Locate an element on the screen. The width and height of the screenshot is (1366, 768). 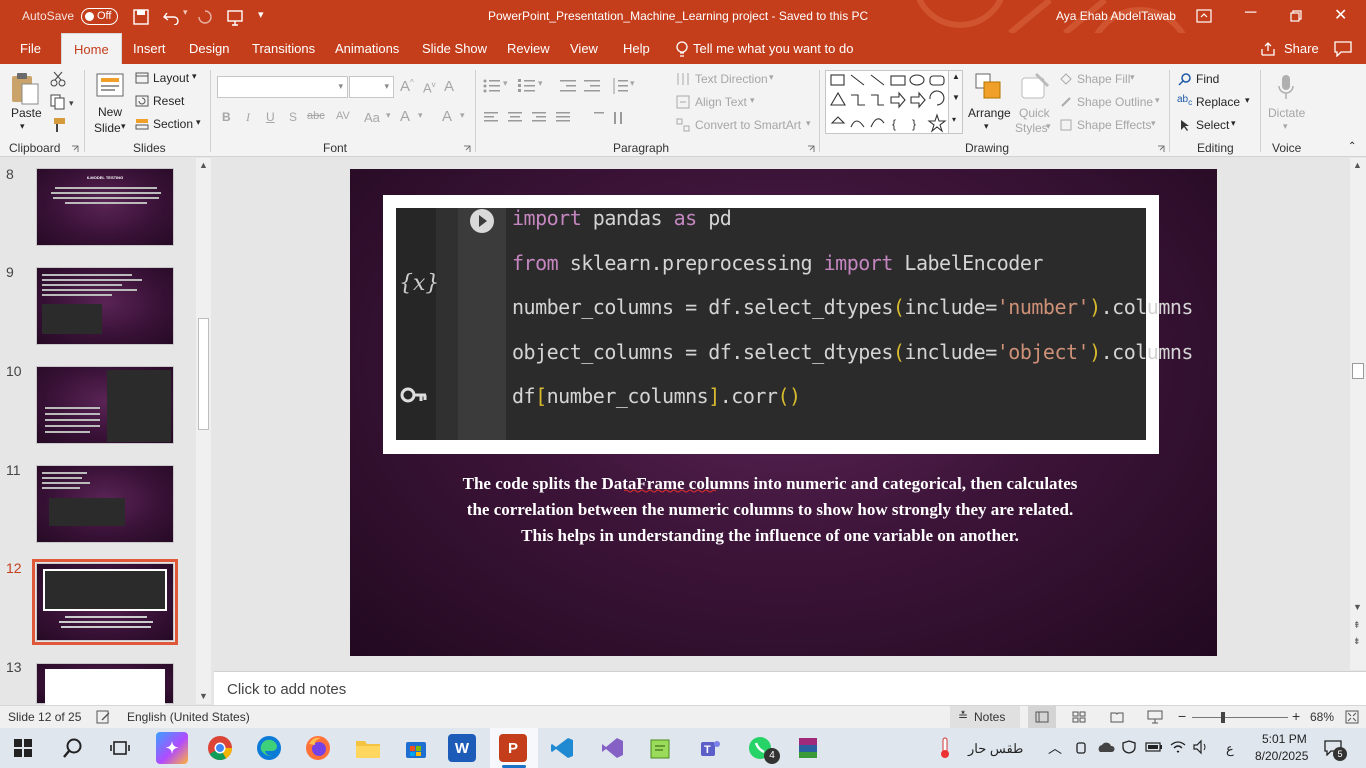
line-spacing-icon is located at coordinates (620, 86).